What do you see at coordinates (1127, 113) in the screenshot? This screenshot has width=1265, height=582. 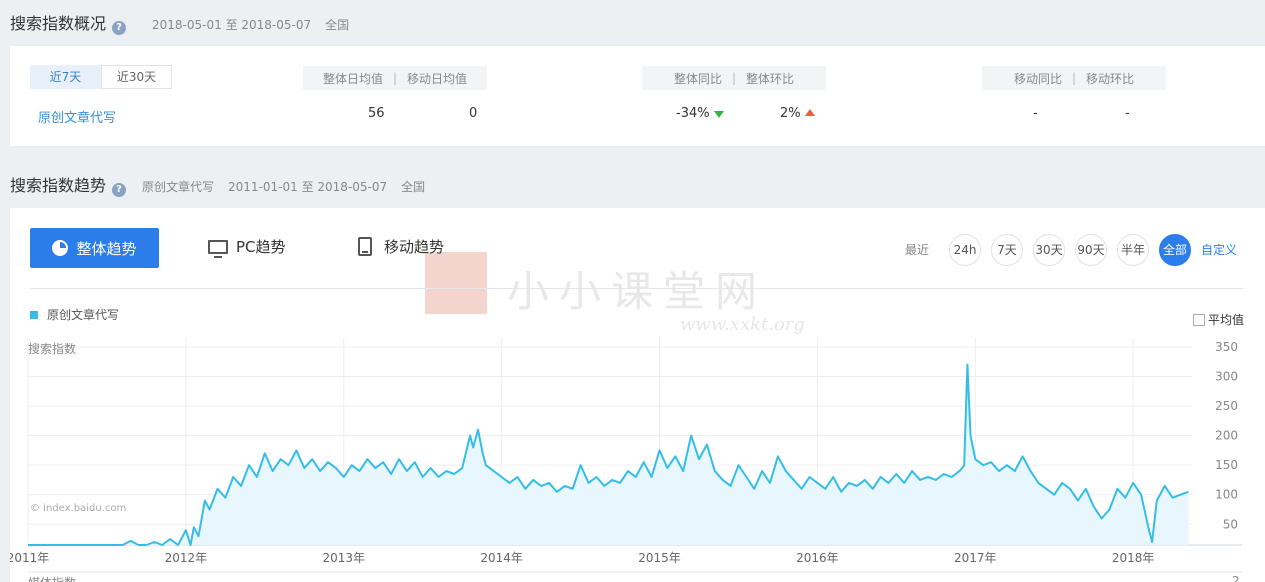 I see `mobile-mom-value: -` at bounding box center [1127, 113].